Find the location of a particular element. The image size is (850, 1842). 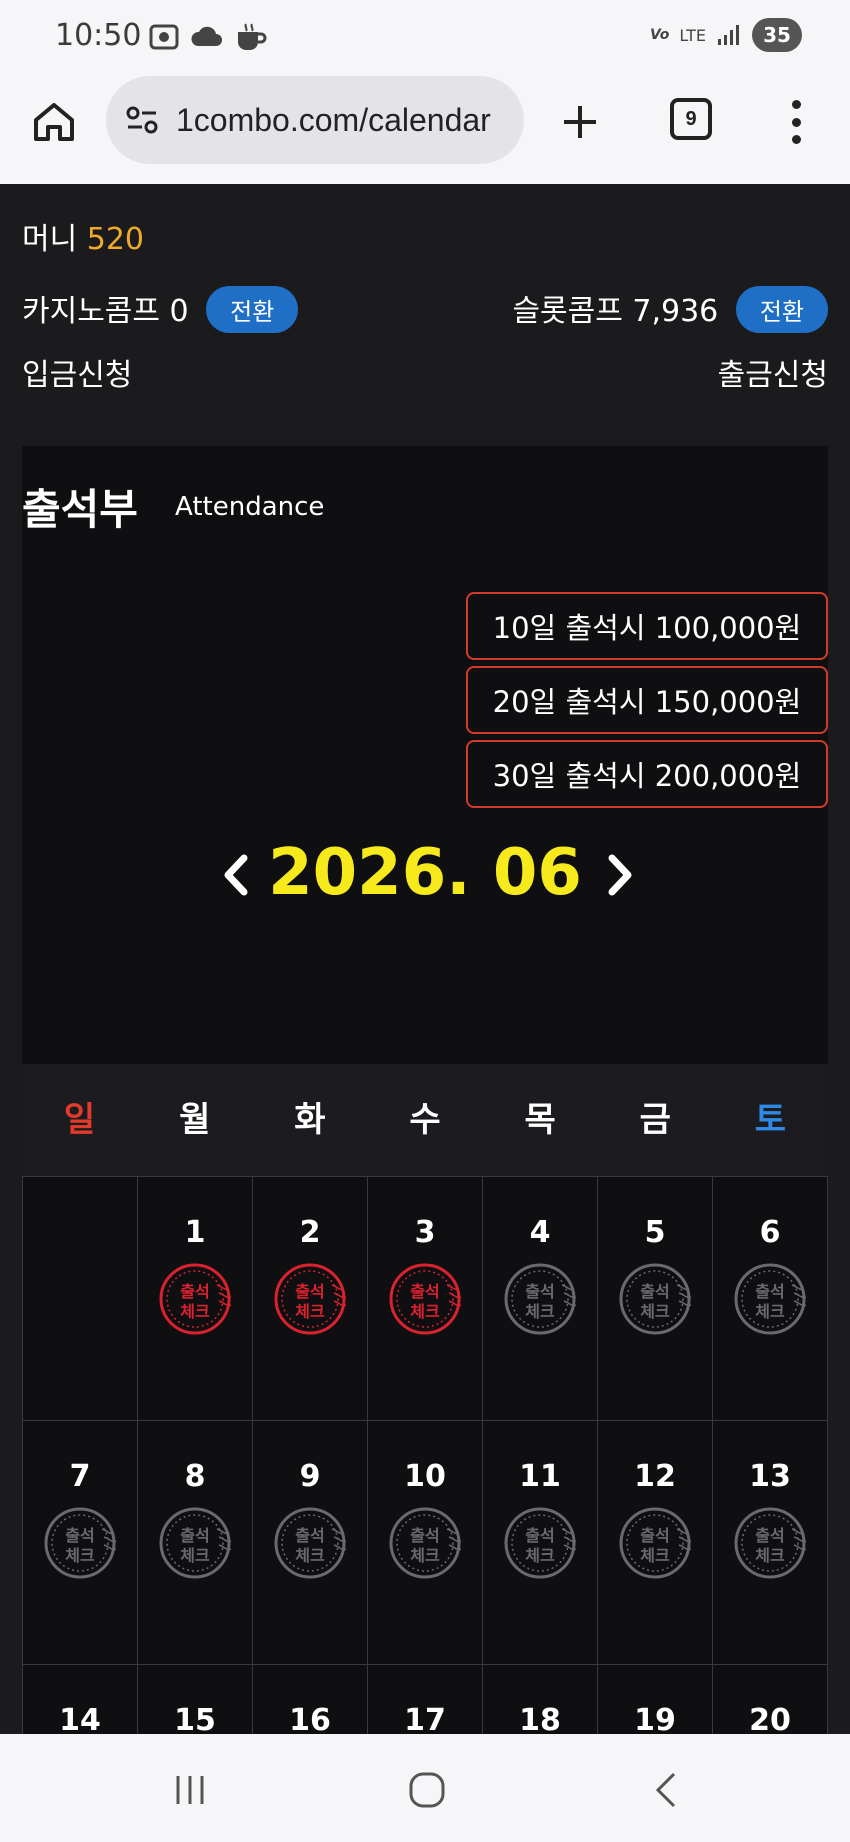

calendar-day-cell: 3 출석 체크 is located at coordinates (425, 1299).